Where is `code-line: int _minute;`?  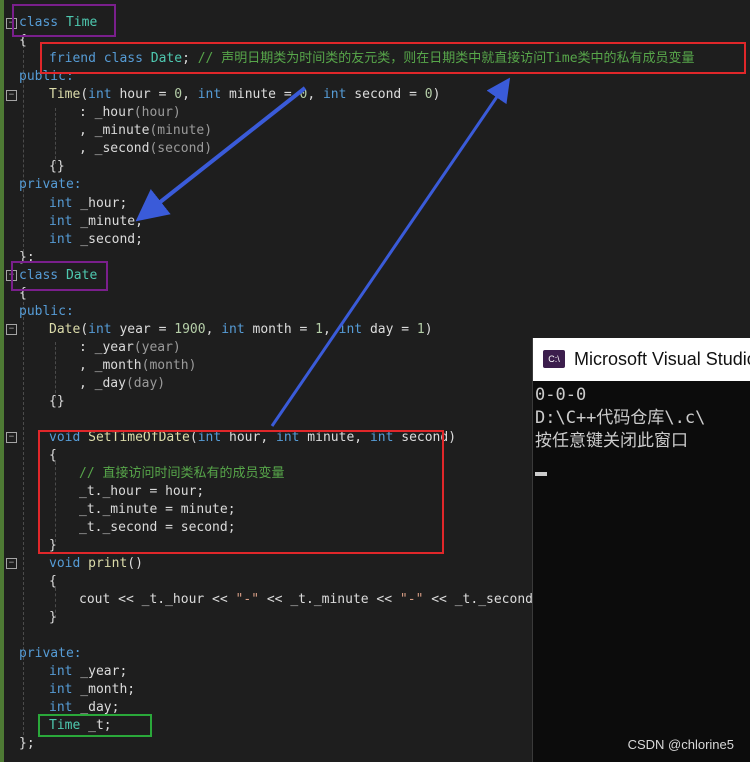
code-line: int _minute; is located at coordinates (96, 221).